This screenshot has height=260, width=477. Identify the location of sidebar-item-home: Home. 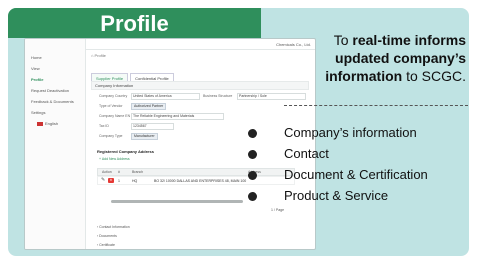
(36, 57).